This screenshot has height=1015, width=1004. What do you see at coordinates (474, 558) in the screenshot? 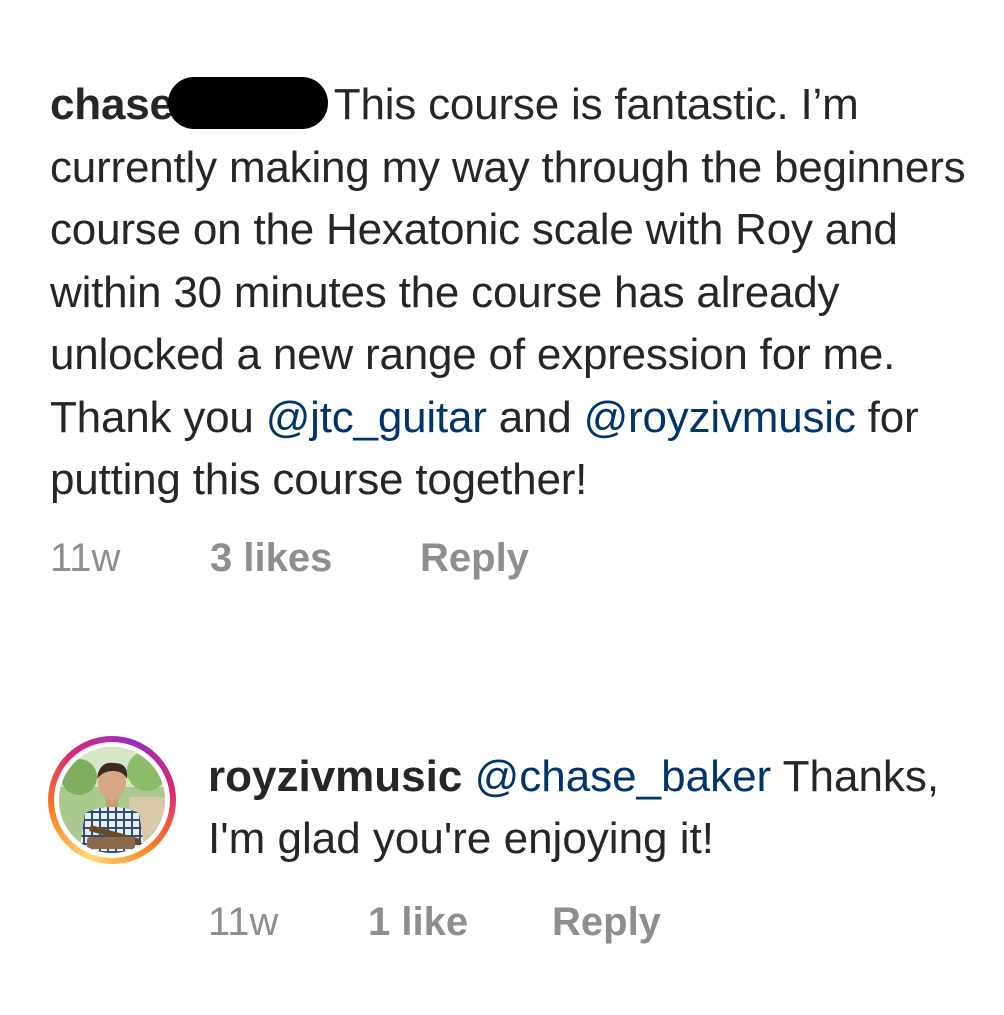
I see `comment-reply-button: Reply` at bounding box center [474, 558].